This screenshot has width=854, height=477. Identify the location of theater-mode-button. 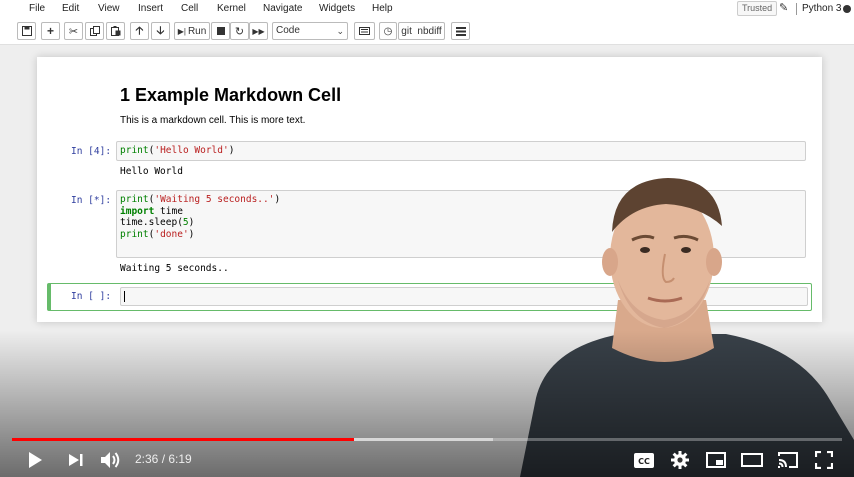
(752, 460).